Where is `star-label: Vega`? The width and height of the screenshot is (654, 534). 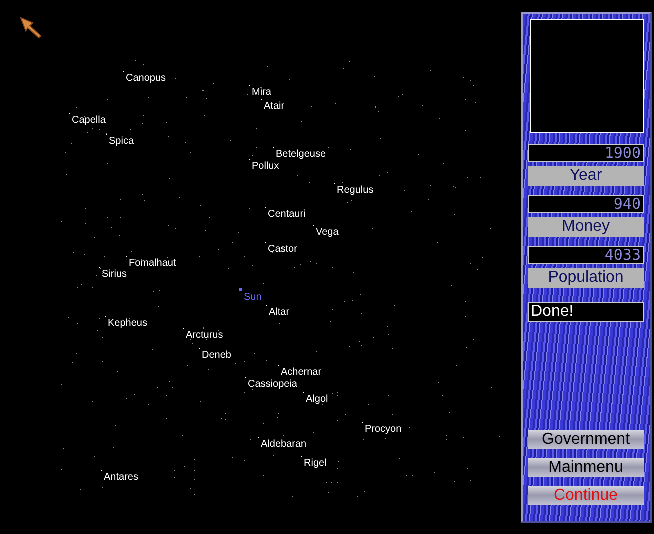 star-label: Vega is located at coordinates (326, 231).